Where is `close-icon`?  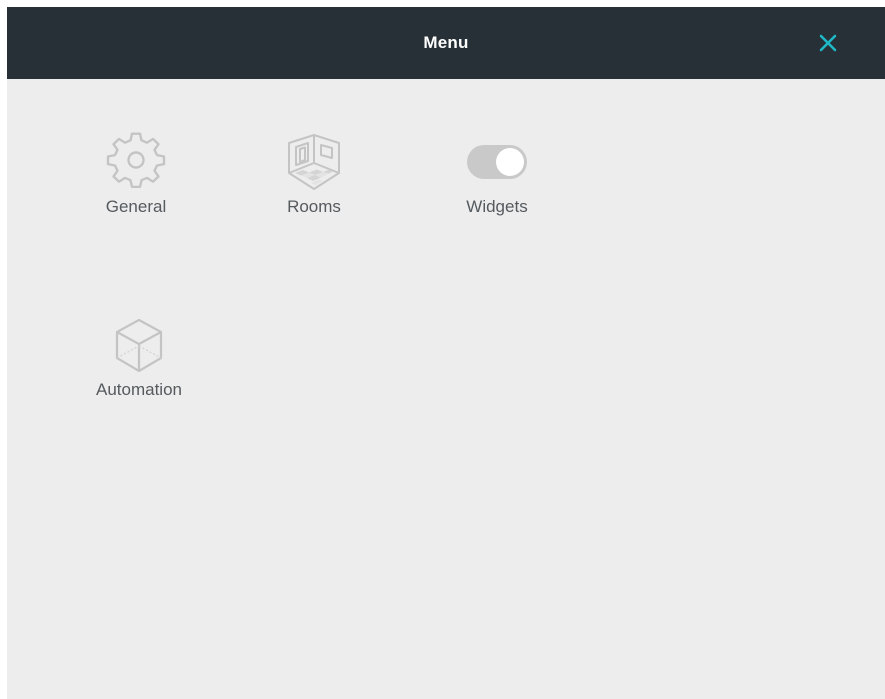 close-icon is located at coordinates (828, 43).